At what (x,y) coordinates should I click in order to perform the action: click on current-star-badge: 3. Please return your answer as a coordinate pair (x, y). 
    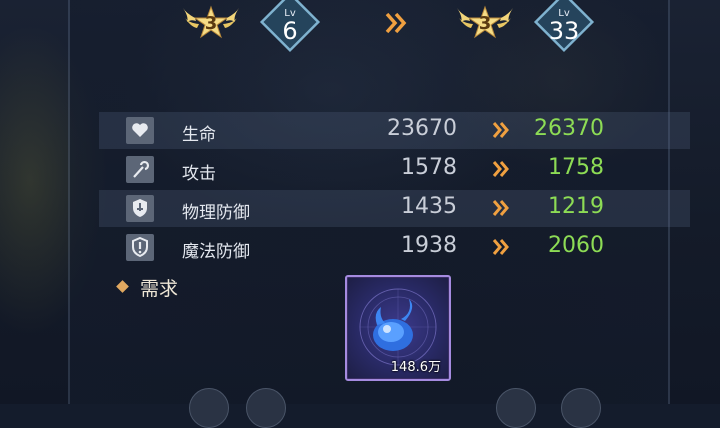
    Looking at the image, I should click on (211, 24).